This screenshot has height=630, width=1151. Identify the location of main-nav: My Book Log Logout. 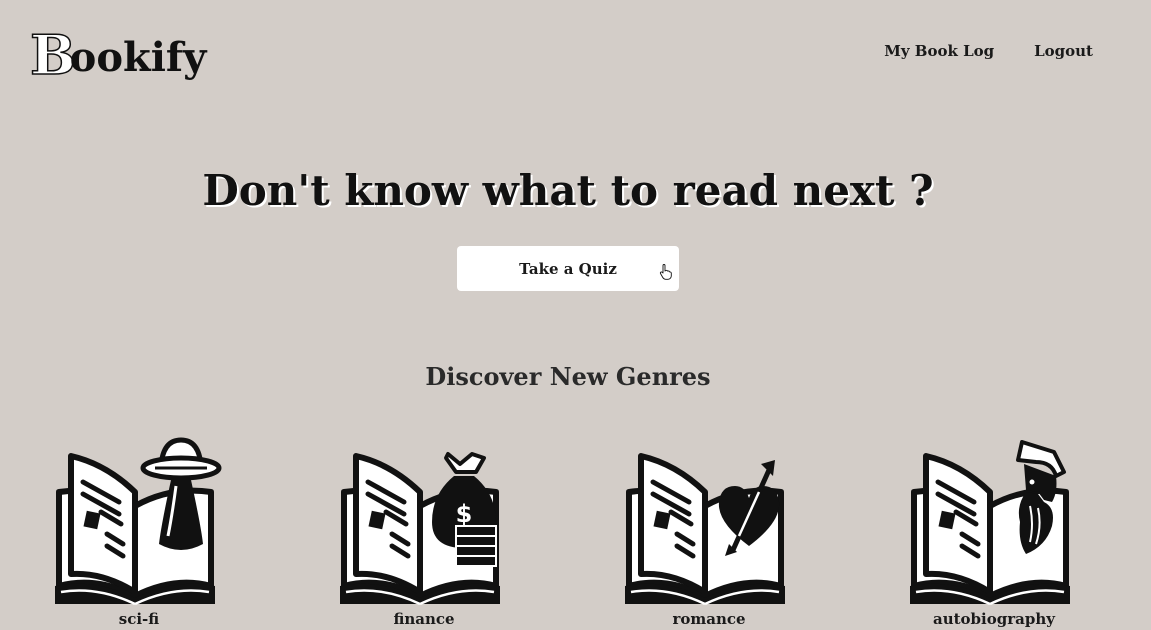
(988, 51).